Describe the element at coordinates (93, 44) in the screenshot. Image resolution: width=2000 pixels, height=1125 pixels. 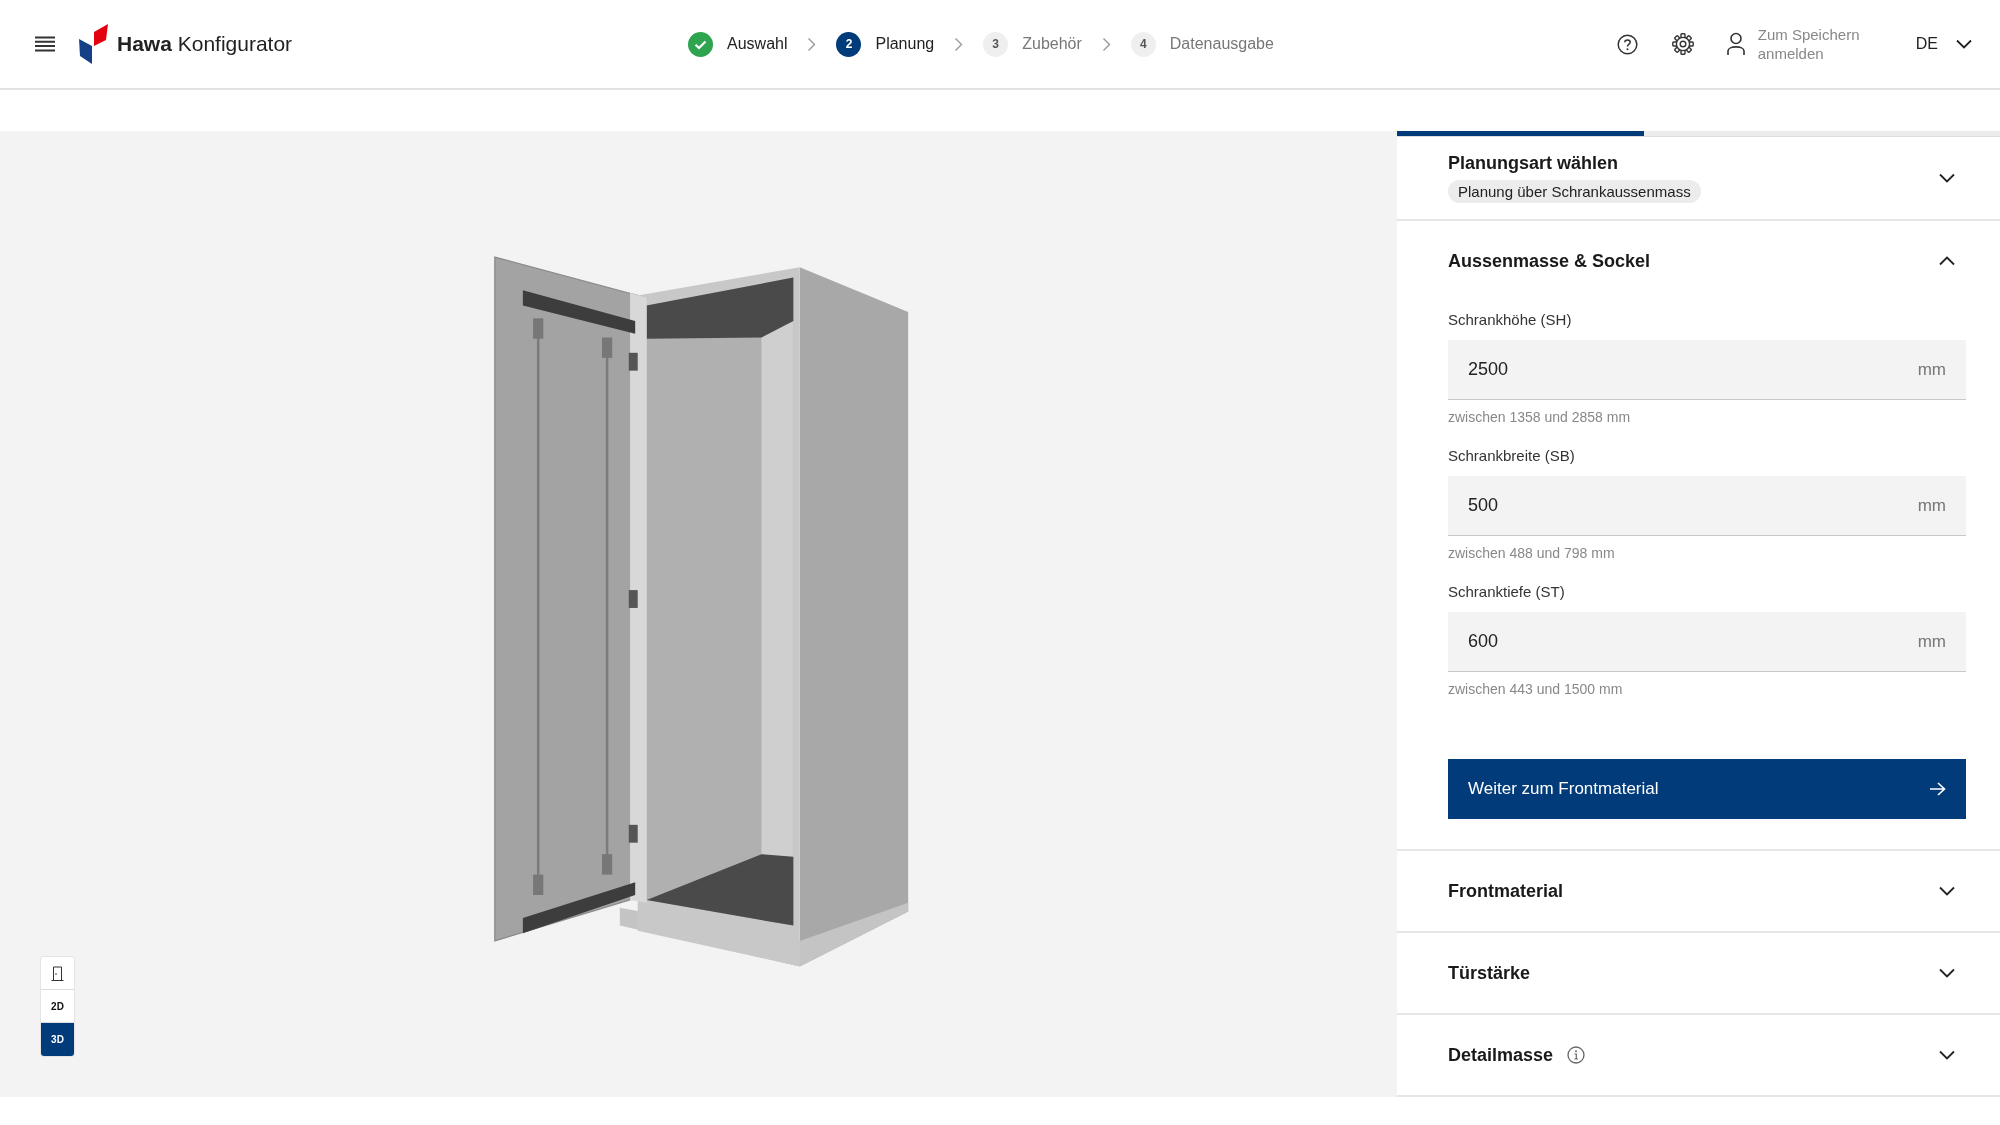
I see `logo-icon` at that location.